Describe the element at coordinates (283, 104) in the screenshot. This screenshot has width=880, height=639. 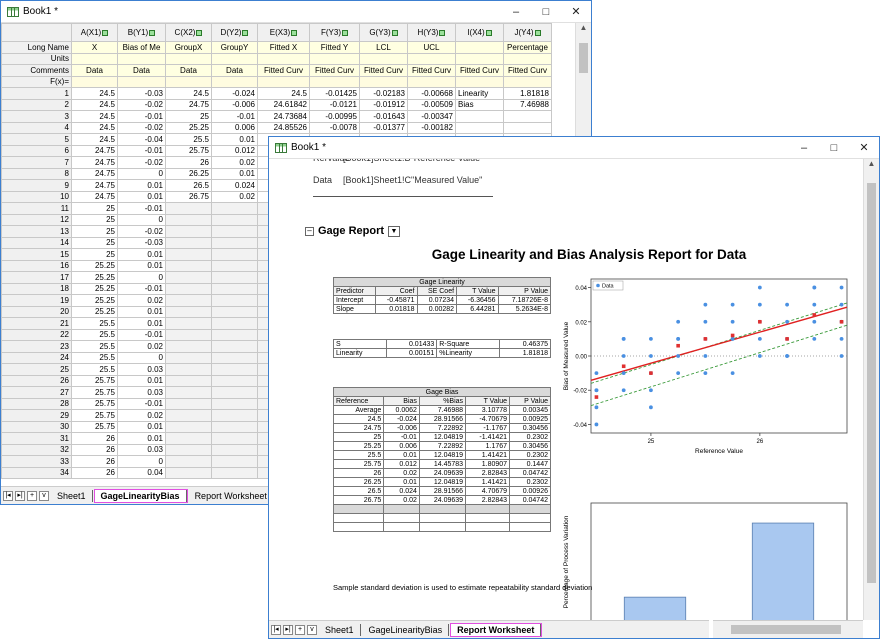
I see `data-cell: 24.61842` at that location.